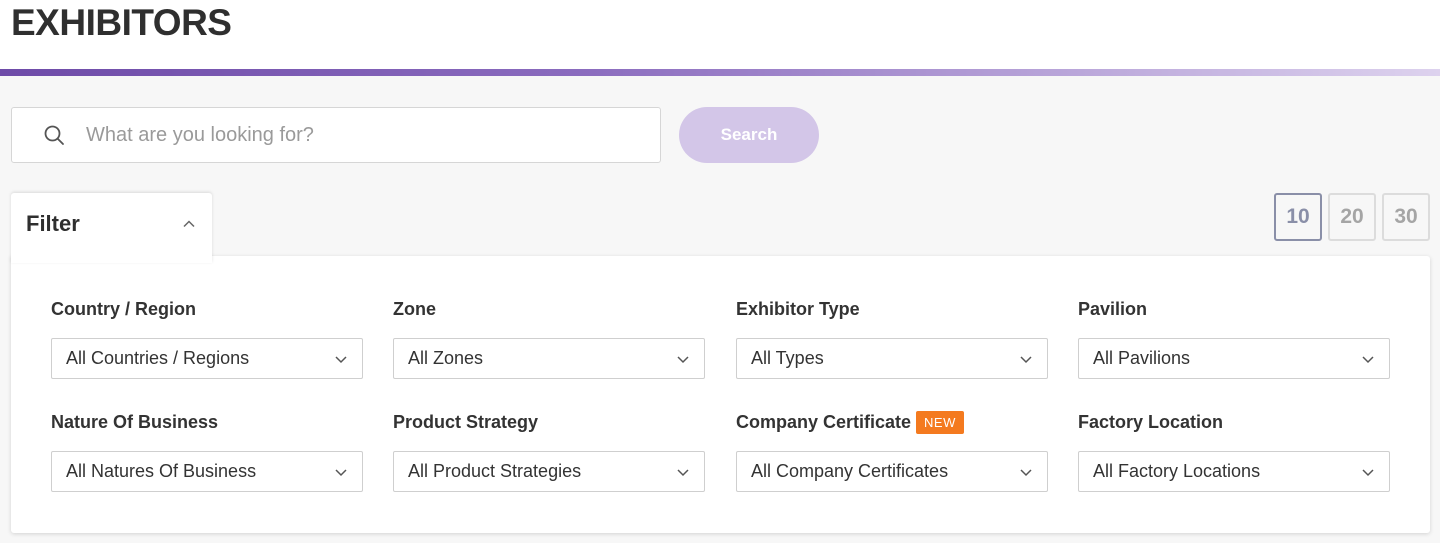 Image resolution: width=1440 pixels, height=543 pixels. What do you see at coordinates (189, 224) in the screenshot?
I see `chevron-up-icon` at bounding box center [189, 224].